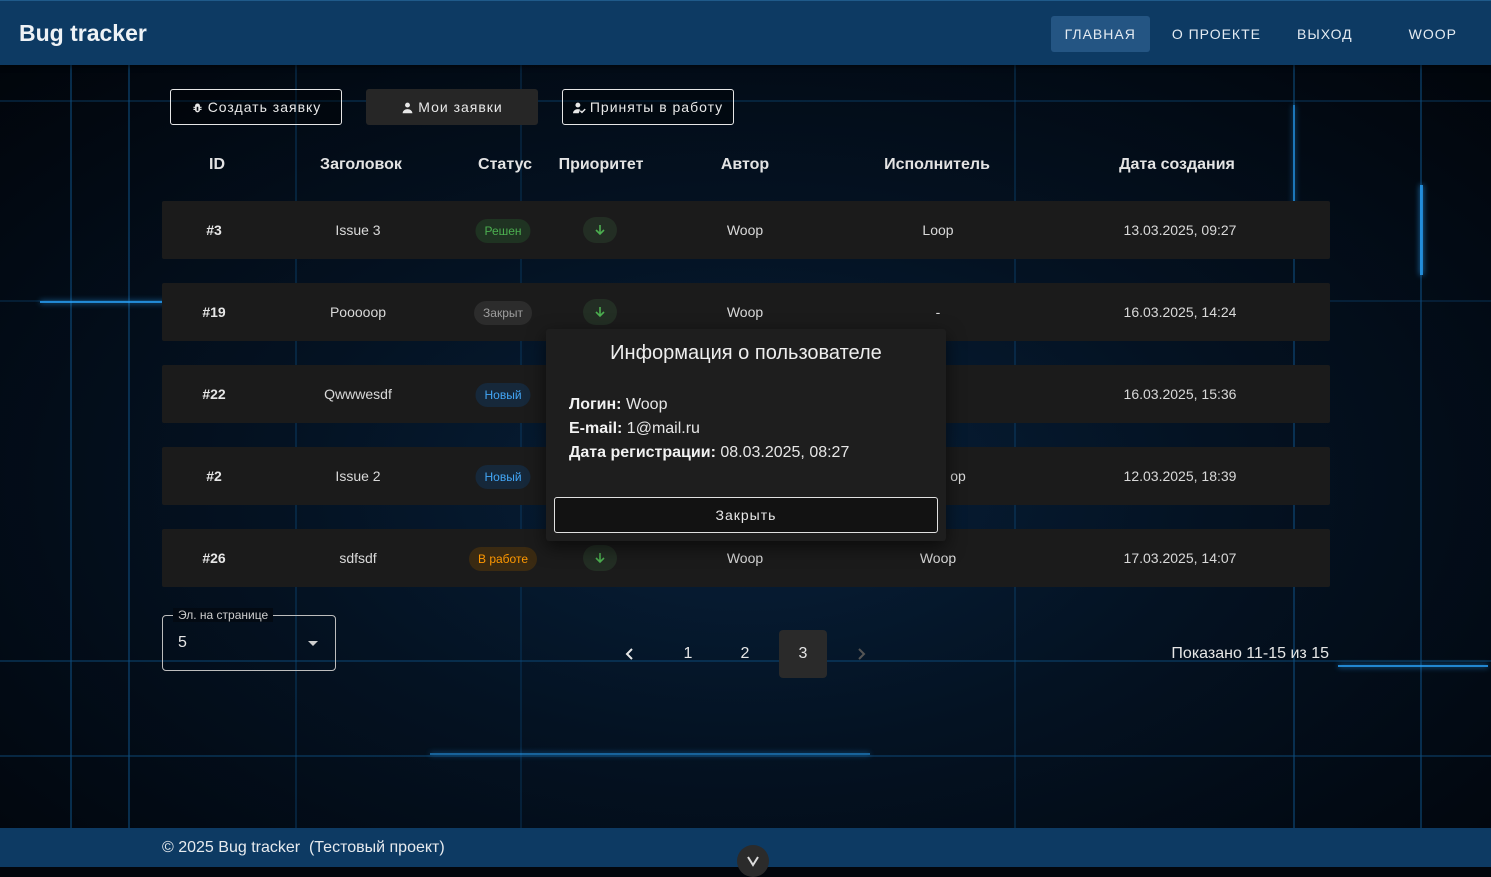  Describe the element at coordinates (803, 654) in the screenshot. I see `page-3-button: 3` at that location.